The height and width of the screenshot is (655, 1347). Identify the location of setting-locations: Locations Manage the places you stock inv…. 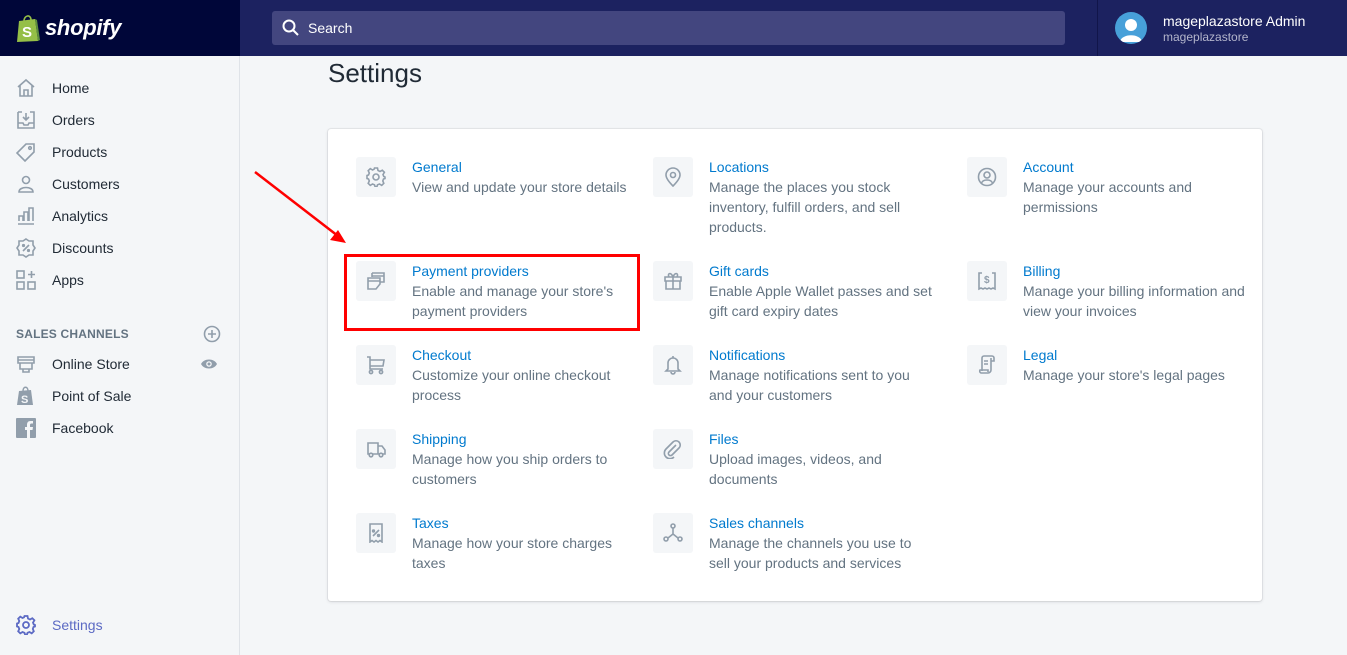
(793, 197).